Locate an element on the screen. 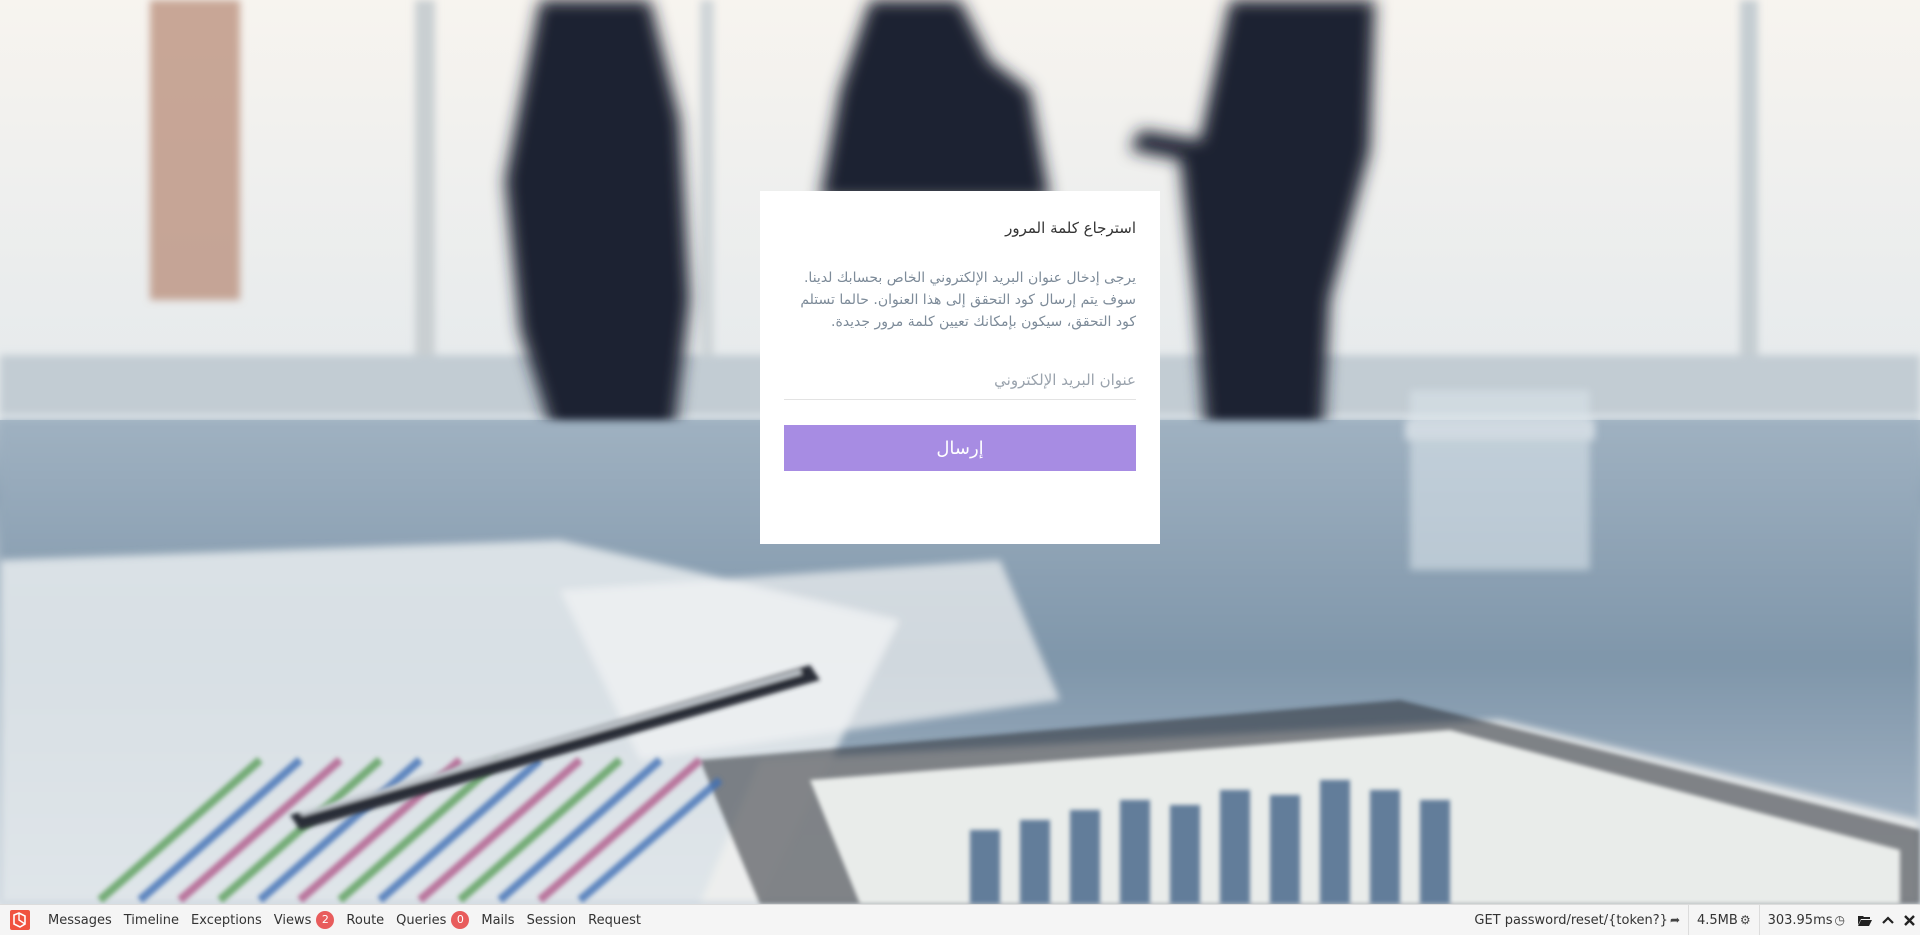 The image size is (1920, 935). count-badge: 2 is located at coordinates (325, 920).